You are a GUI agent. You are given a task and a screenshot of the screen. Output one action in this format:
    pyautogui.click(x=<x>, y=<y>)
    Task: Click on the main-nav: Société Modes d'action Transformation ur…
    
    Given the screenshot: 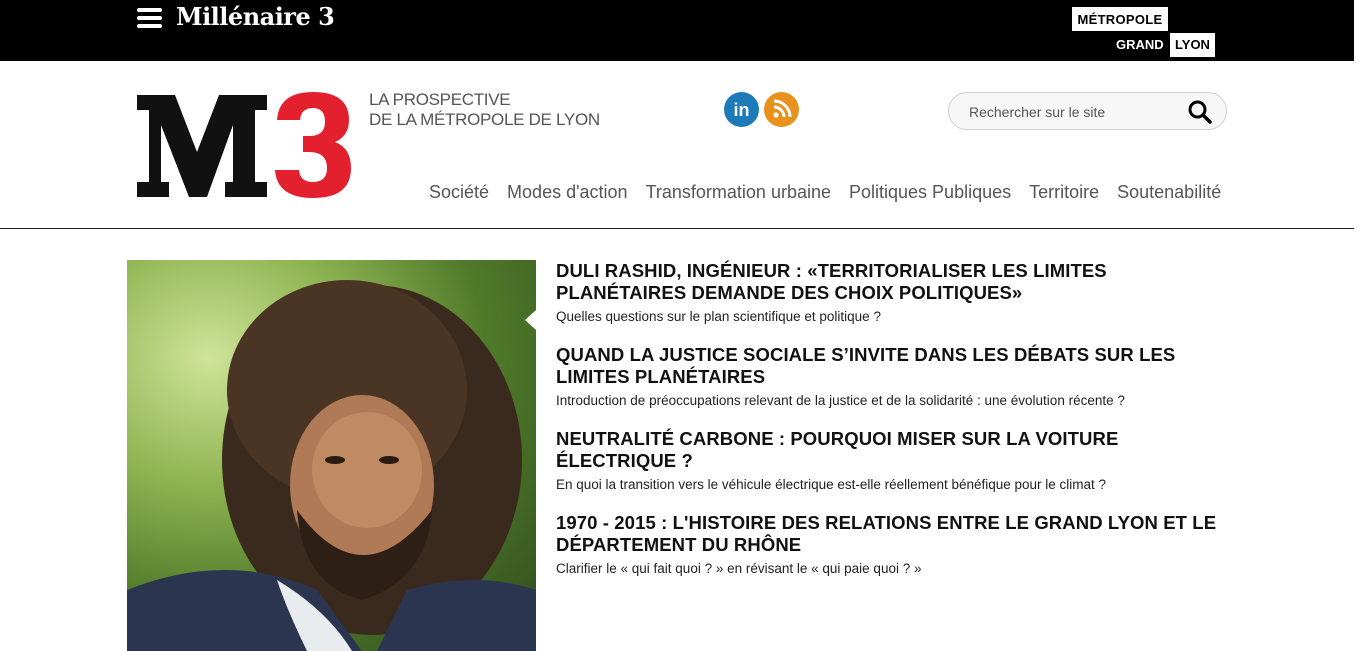 What is the action you would take?
    pyautogui.click(x=825, y=192)
    